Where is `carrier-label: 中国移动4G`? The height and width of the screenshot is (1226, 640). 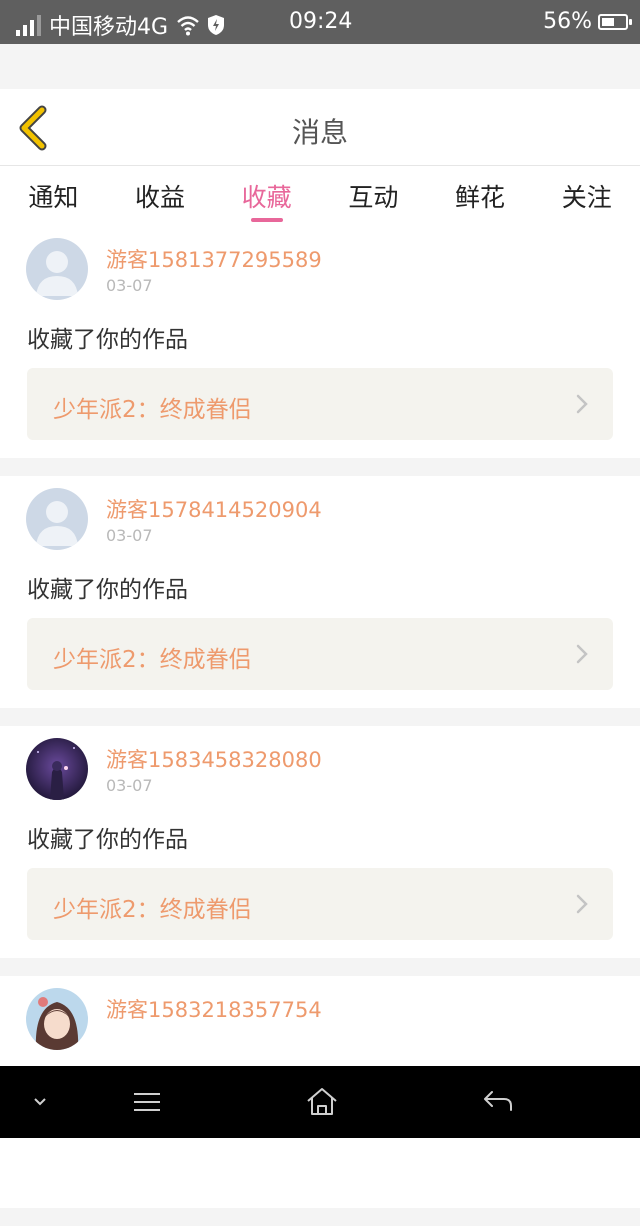 carrier-label: 中国移动4G is located at coordinates (109, 27).